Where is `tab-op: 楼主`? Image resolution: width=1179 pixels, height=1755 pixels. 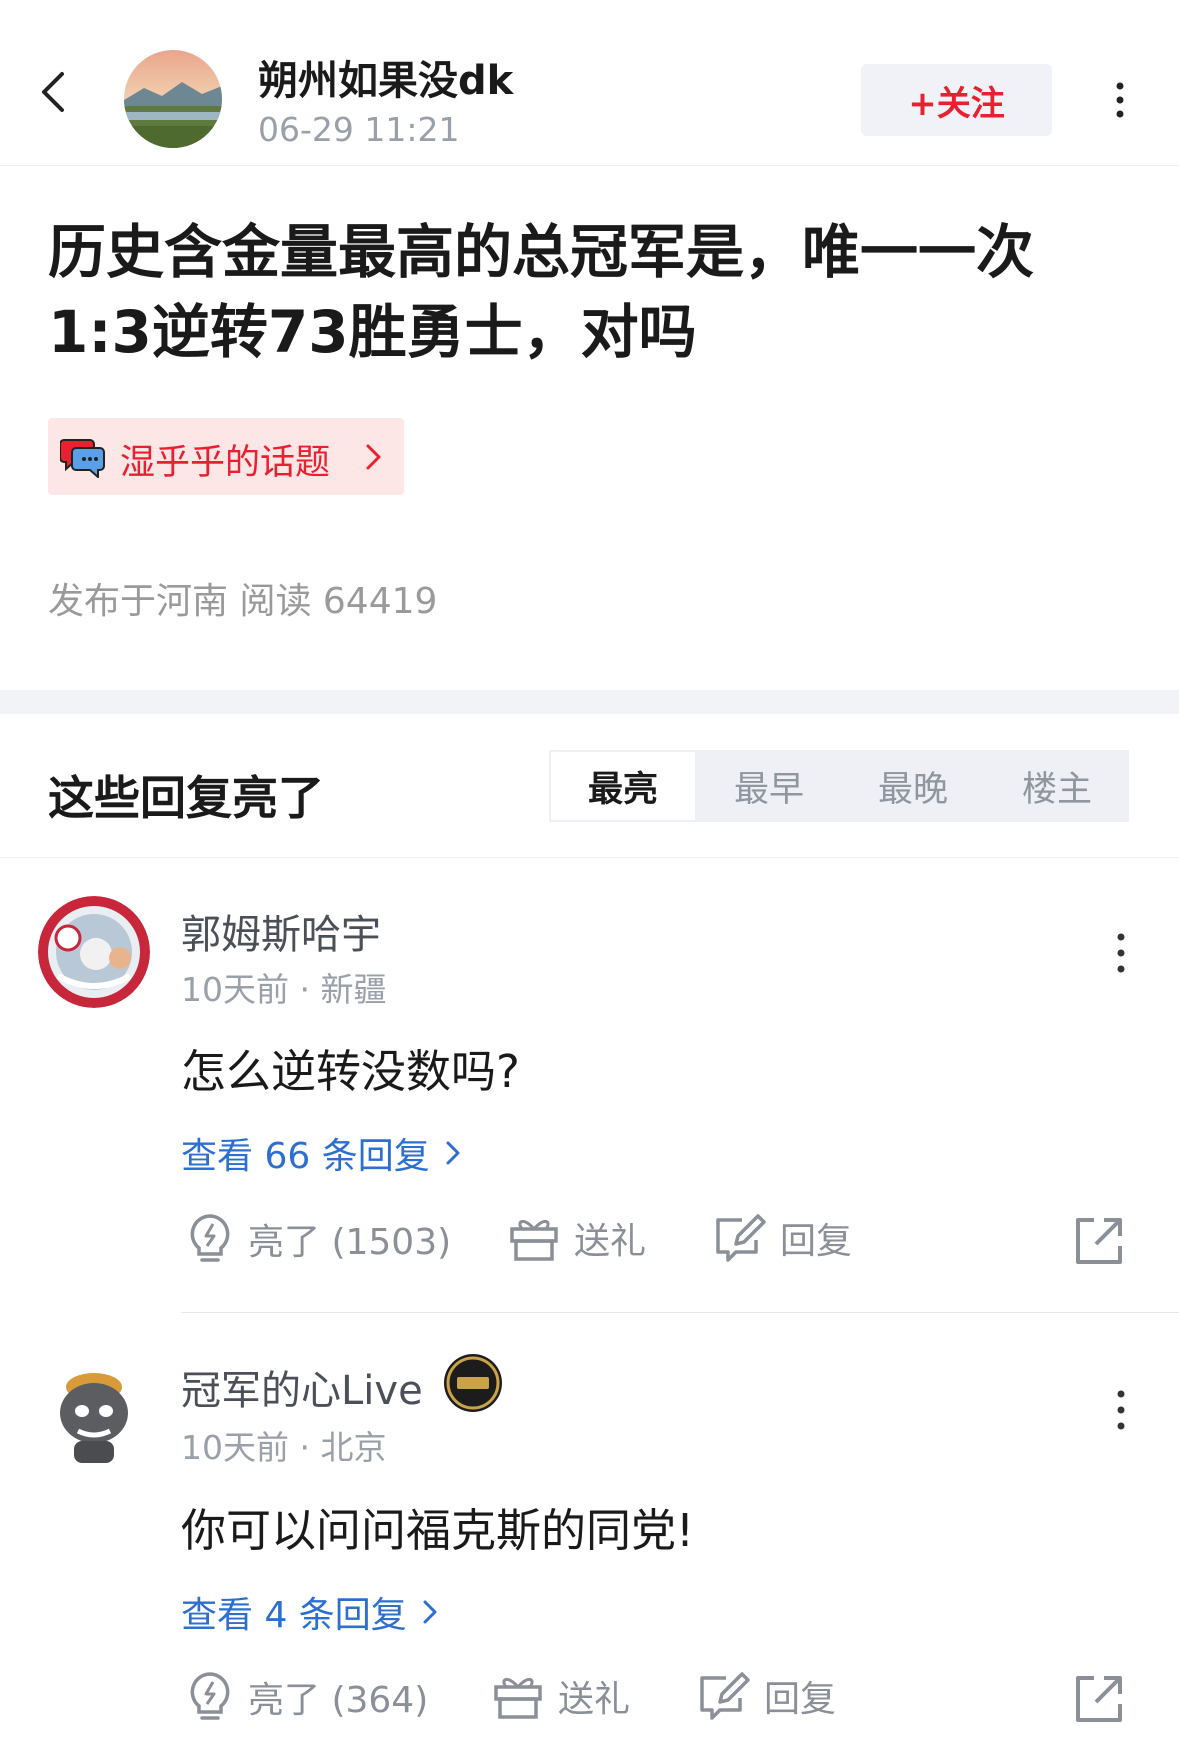
tab-op: 楼主 is located at coordinates (1057, 786).